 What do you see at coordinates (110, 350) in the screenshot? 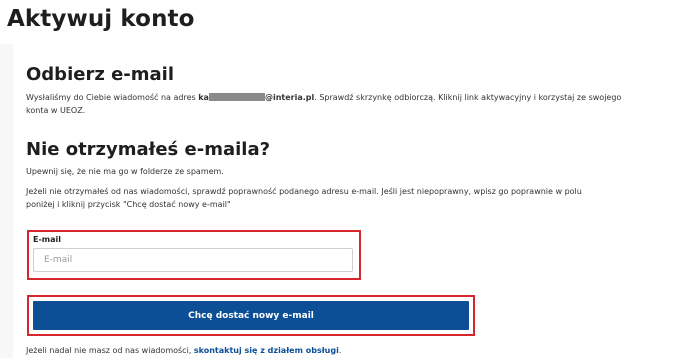
I see `footer-text-start: Jeżeli nadal nie masz od nas wiadomości,` at bounding box center [110, 350].